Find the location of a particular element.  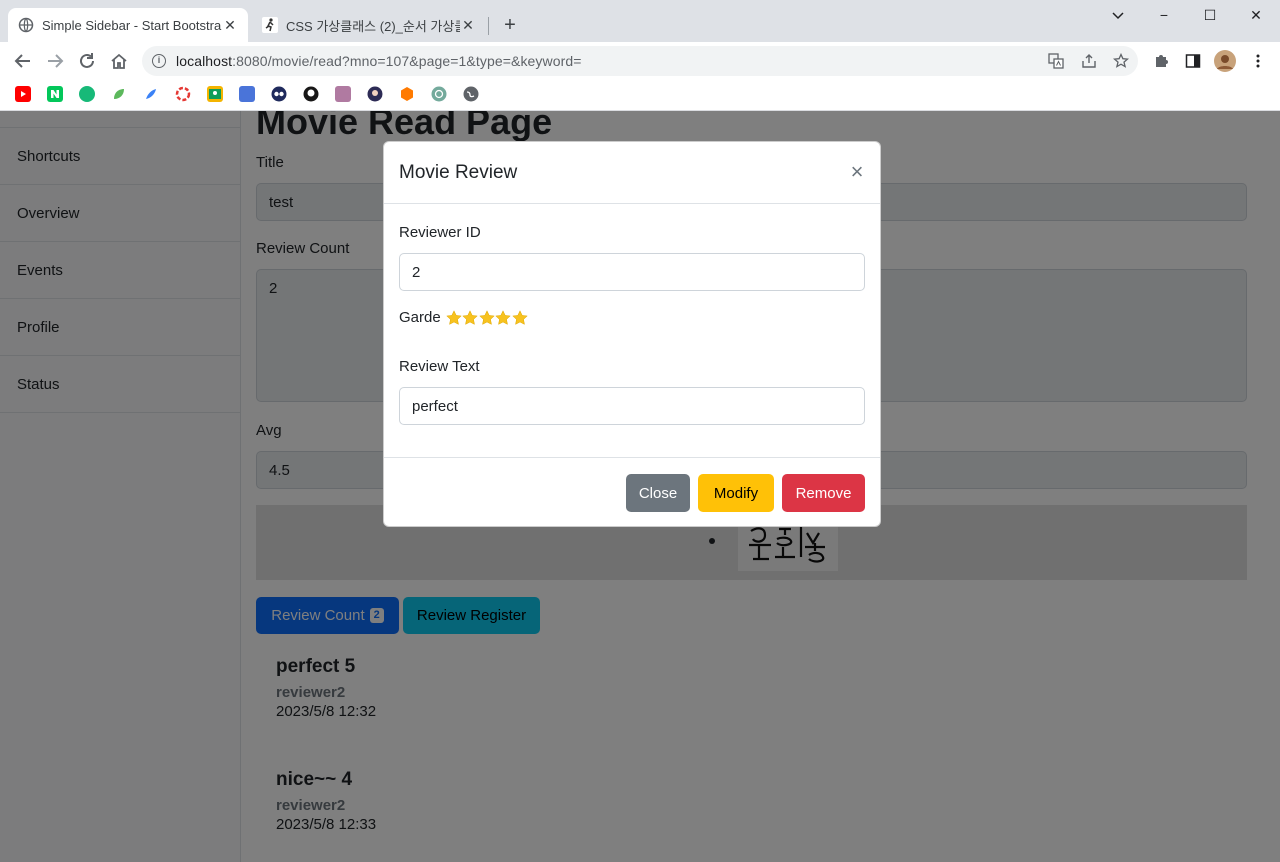

remove-button: Remove is located at coordinates (823, 493).